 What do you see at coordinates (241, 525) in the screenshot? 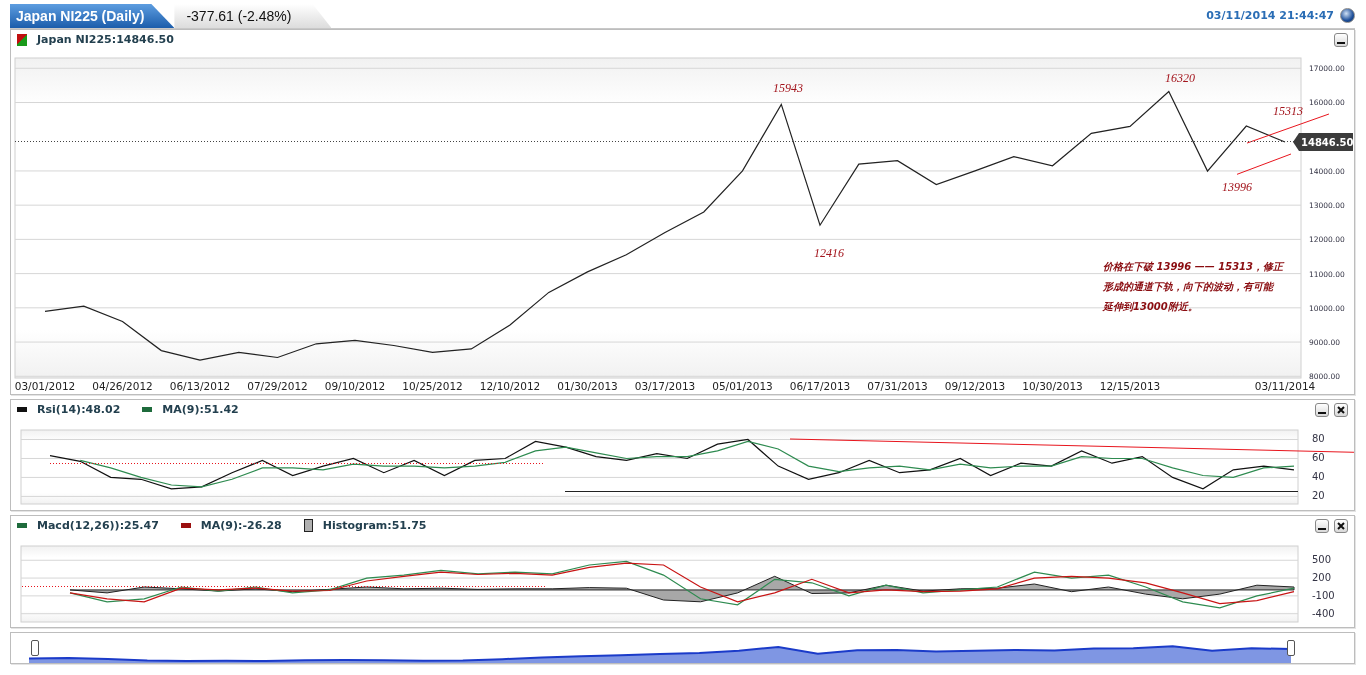
I see `legend-label: MA(9):-26.28` at bounding box center [241, 525].